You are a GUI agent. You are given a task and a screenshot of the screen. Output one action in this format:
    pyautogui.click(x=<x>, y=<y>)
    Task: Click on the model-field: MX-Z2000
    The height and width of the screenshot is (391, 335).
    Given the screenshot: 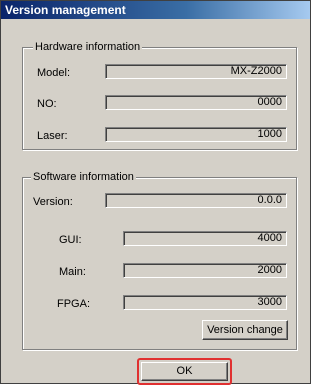 What is the action you would take?
    pyautogui.click(x=196, y=71)
    